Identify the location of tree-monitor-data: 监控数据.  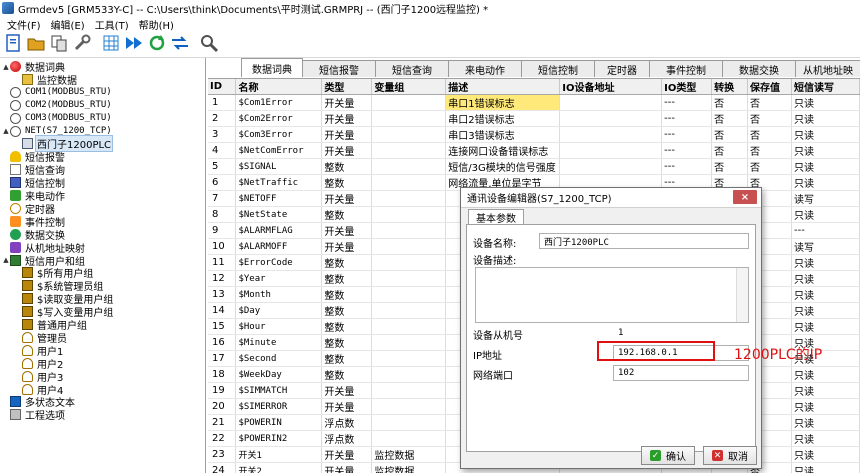
(46, 80).